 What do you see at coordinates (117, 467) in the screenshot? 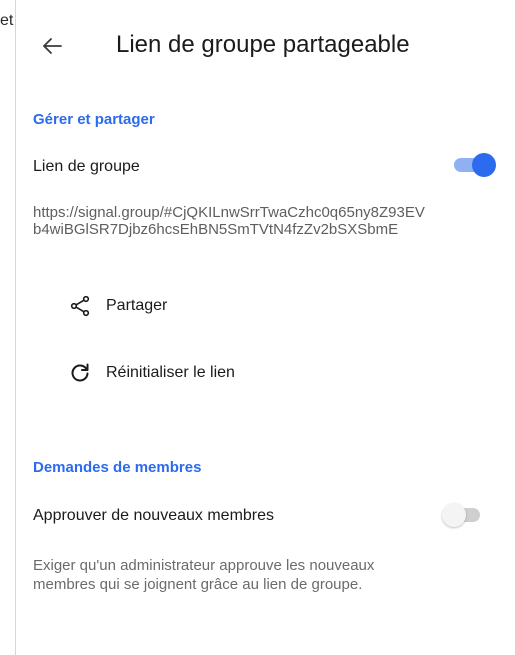
I see `section-header-member-requests: Demandes de membres` at bounding box center [117, 467].